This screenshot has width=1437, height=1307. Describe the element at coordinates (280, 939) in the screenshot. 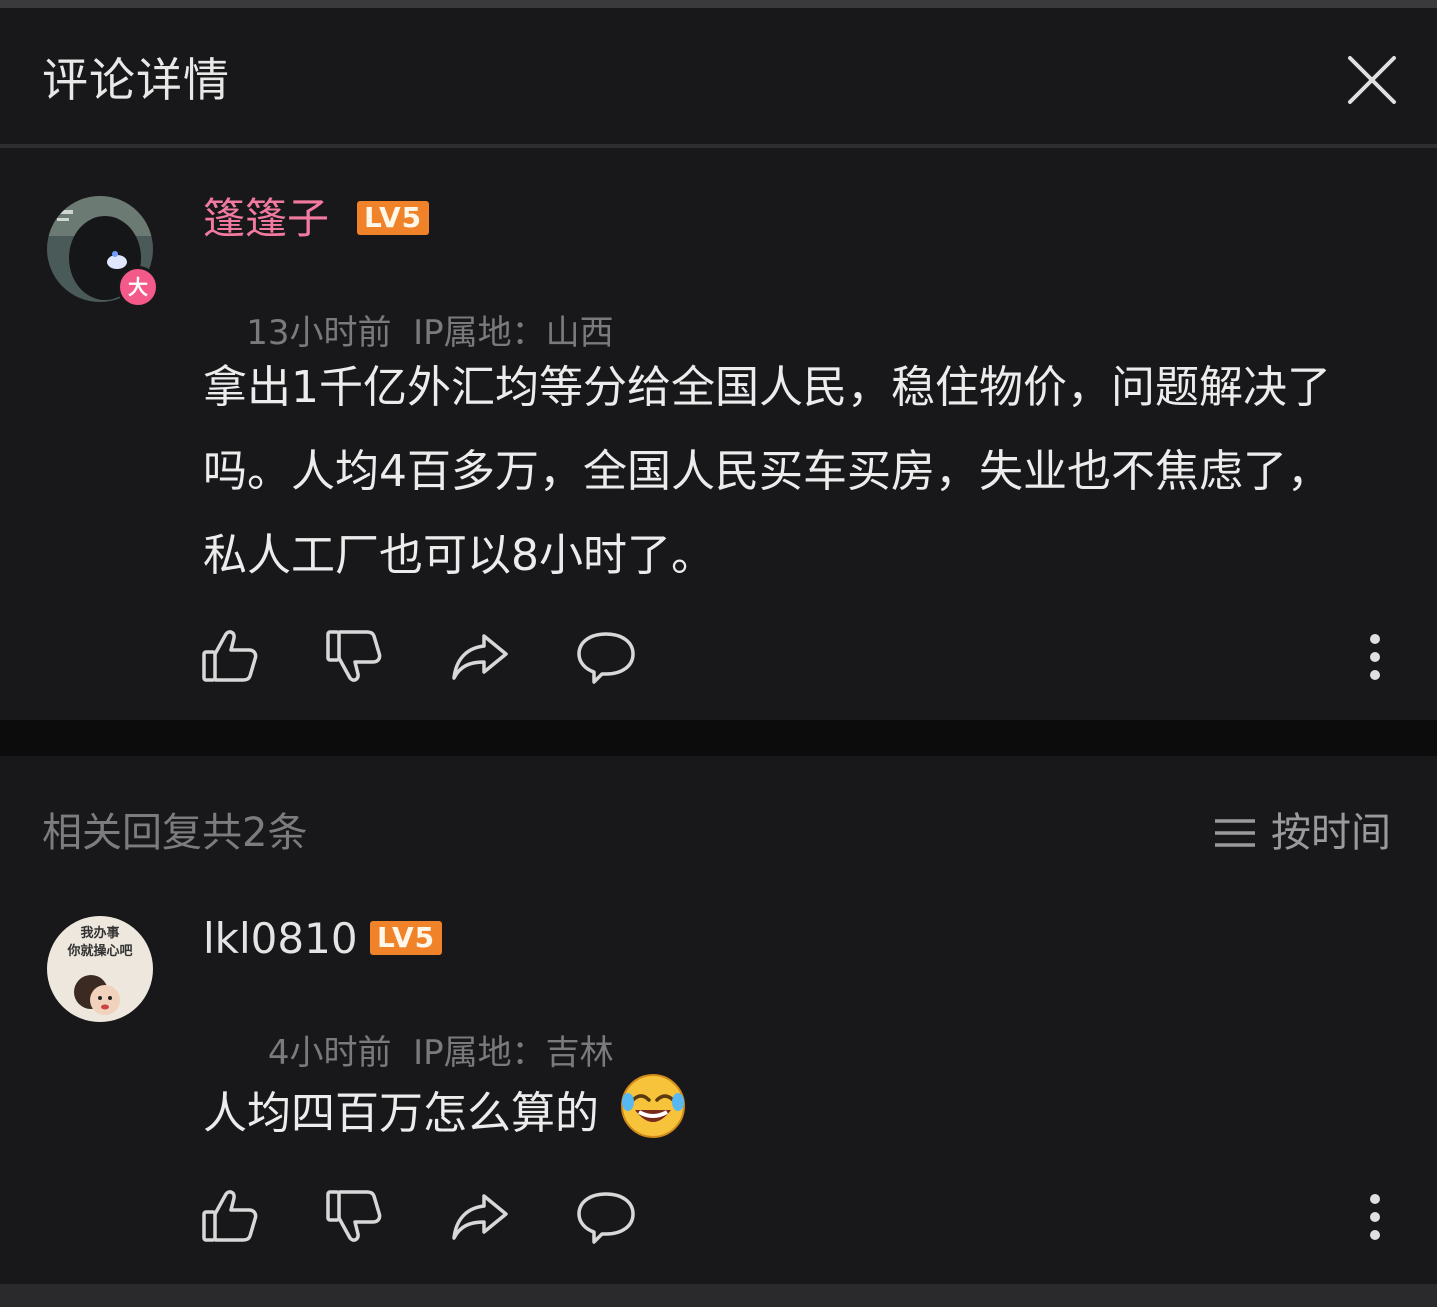

I see `reply-username: lkl0810` at that location.